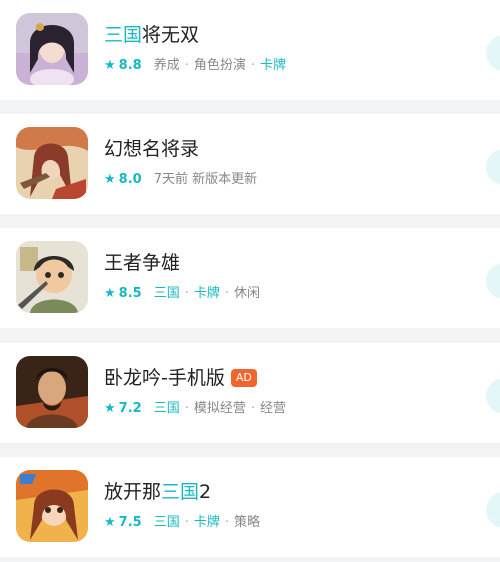 The width and height of the screenshot is (500, 562). I want to click on game-meta: ★ 8.8 养成 · 角色扮演 · 卡牌, so click(282, 66).